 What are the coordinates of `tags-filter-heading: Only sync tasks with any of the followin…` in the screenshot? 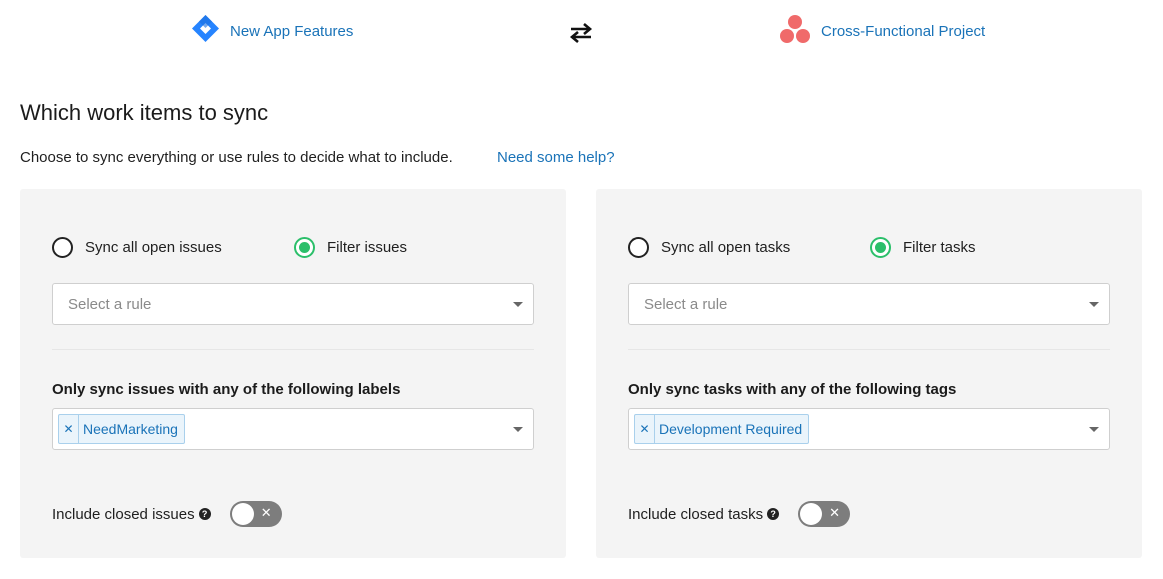 It's located at (792, 389).